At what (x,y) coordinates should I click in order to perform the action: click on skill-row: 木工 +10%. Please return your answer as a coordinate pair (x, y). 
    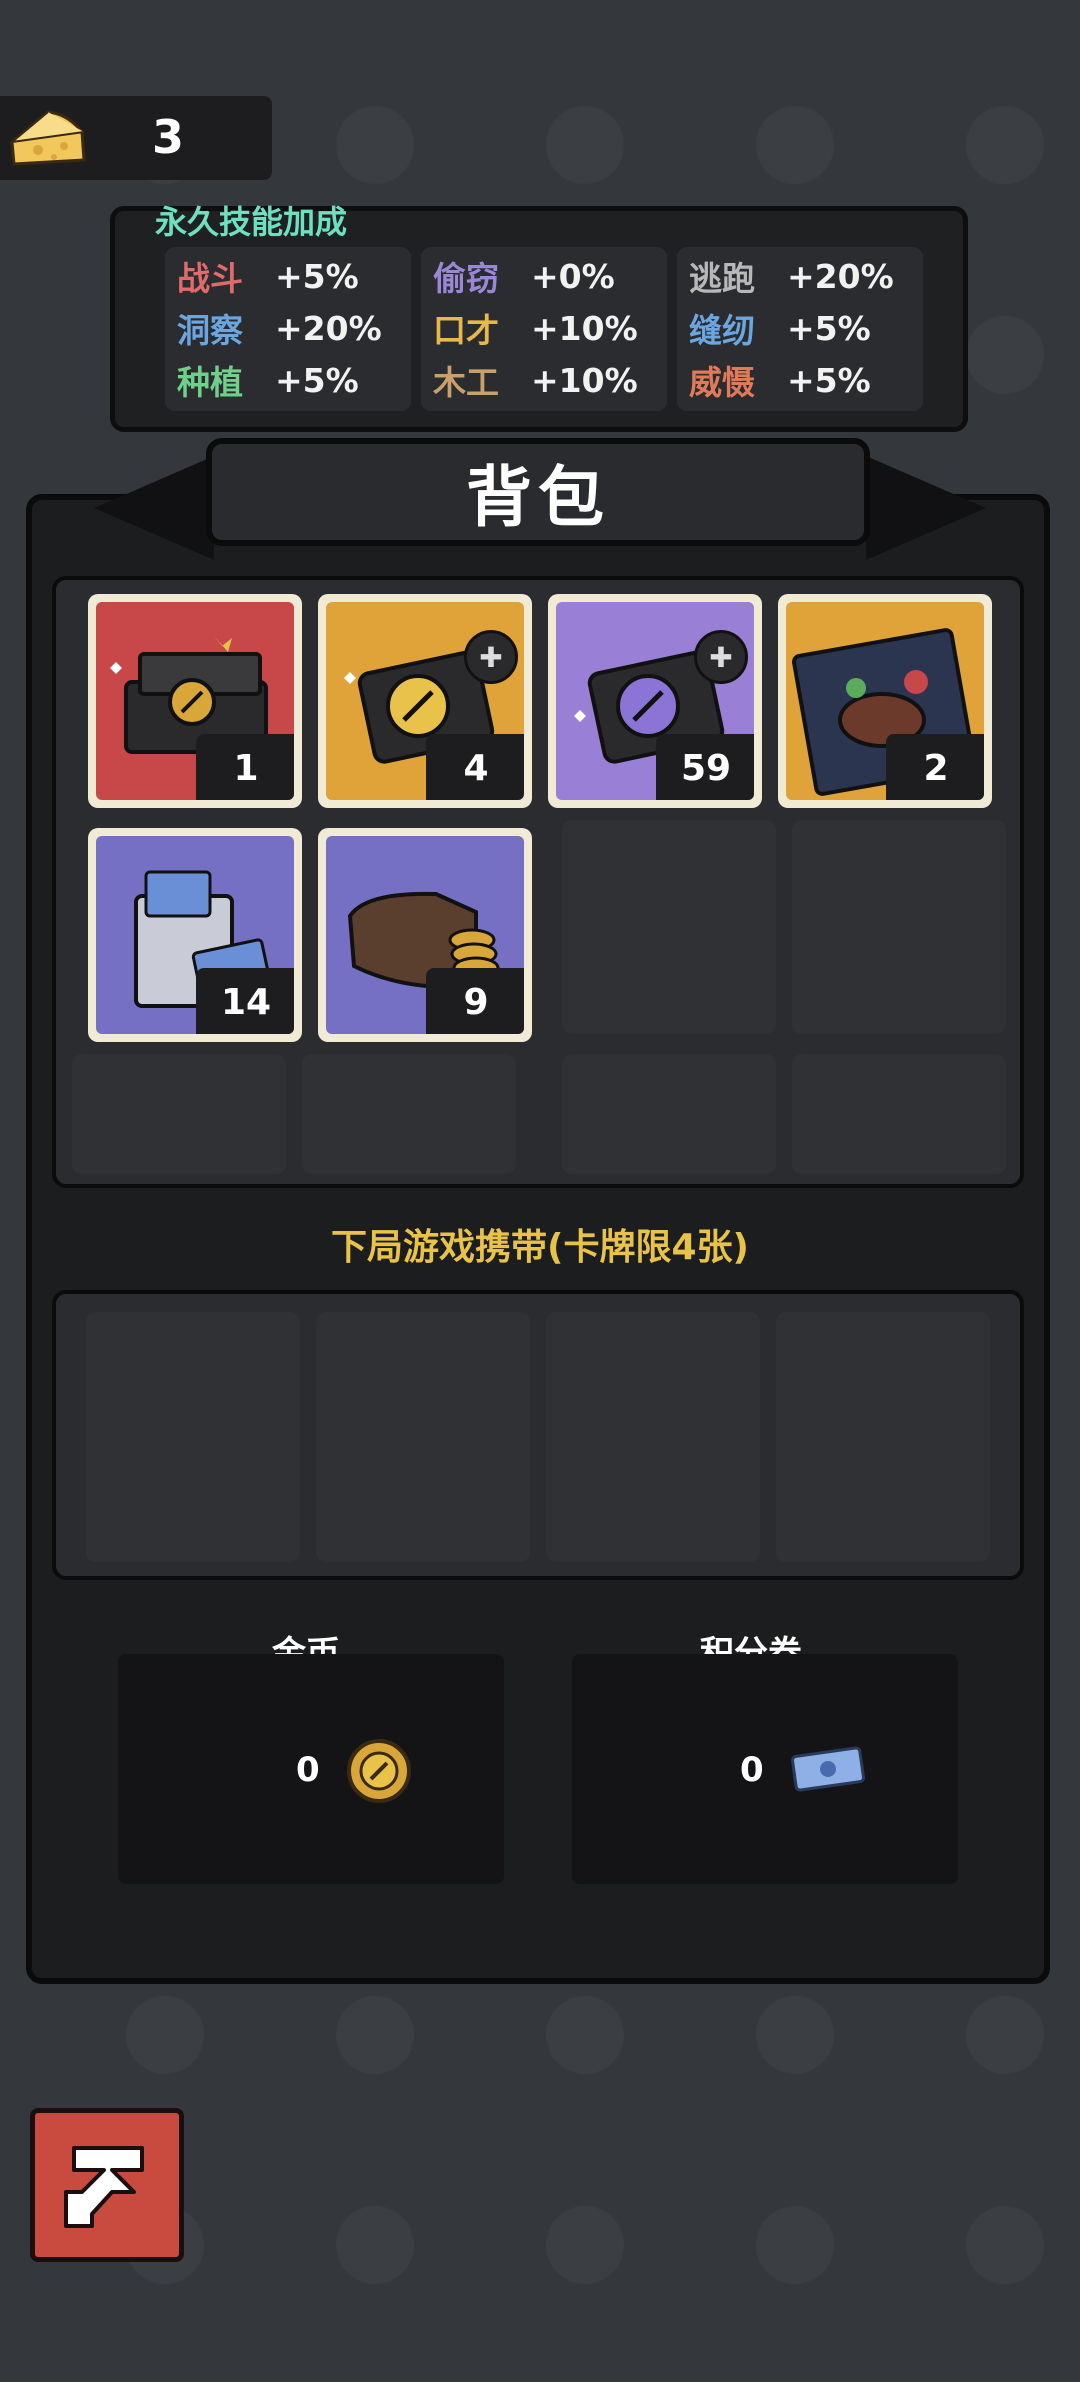
    Looking at the image, I should click on (535, 380).